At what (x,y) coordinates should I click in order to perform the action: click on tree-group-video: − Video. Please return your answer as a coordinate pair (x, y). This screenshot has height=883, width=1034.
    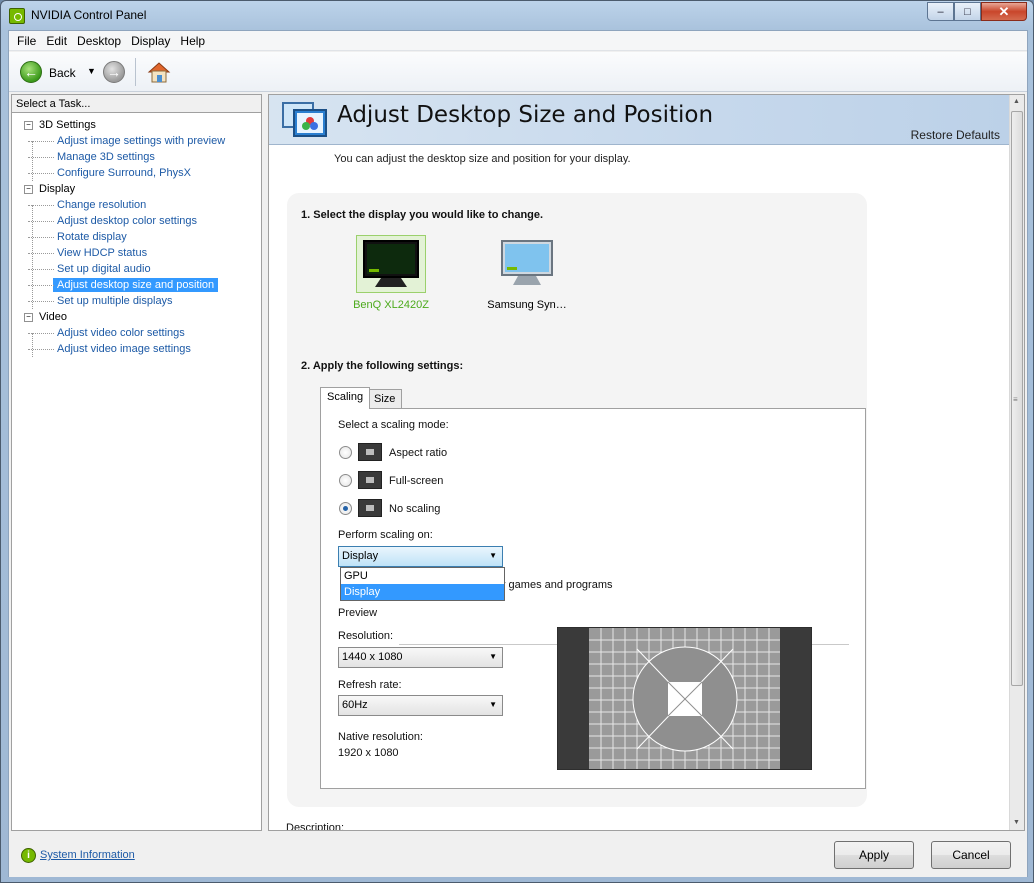
    Looking at the image, I should click on (138, 317).